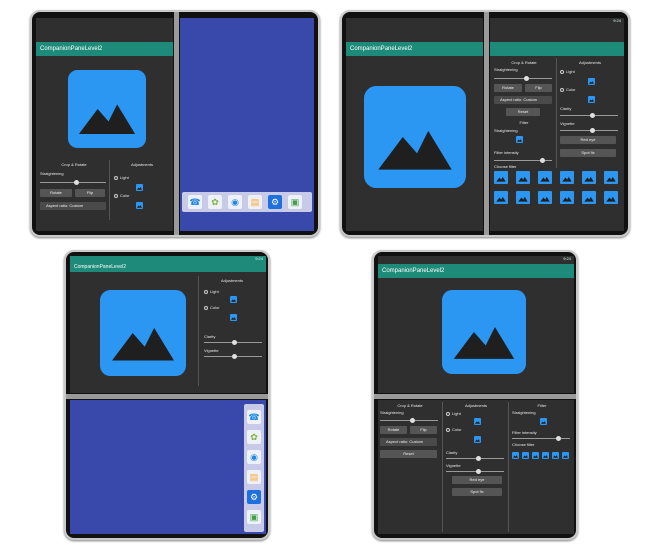 This screenshot has width=660, height=550. I want to click on app-dock: ☎ ✿ ◉ ▤ ⚙ ▣, so click(247, 202).